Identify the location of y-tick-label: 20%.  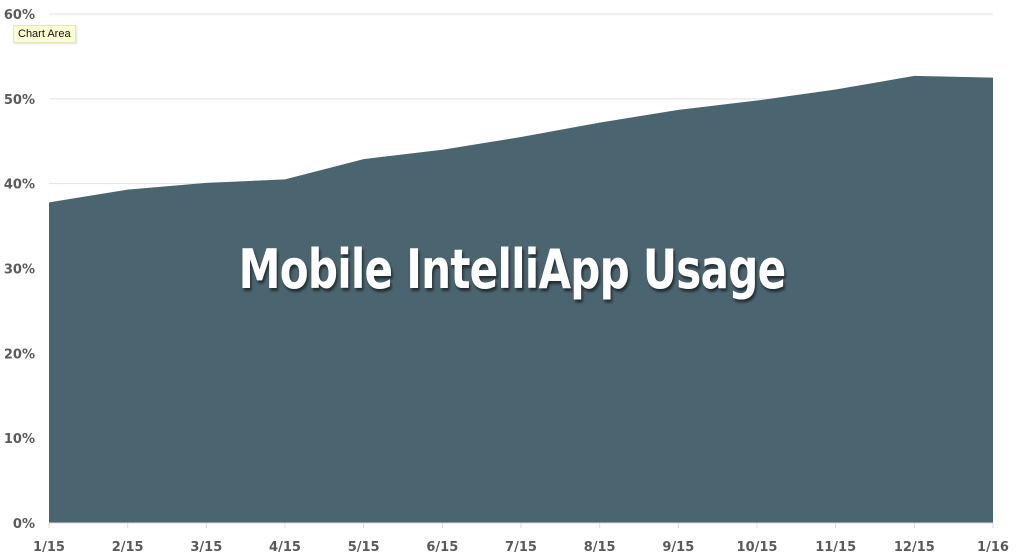
(19, 354).